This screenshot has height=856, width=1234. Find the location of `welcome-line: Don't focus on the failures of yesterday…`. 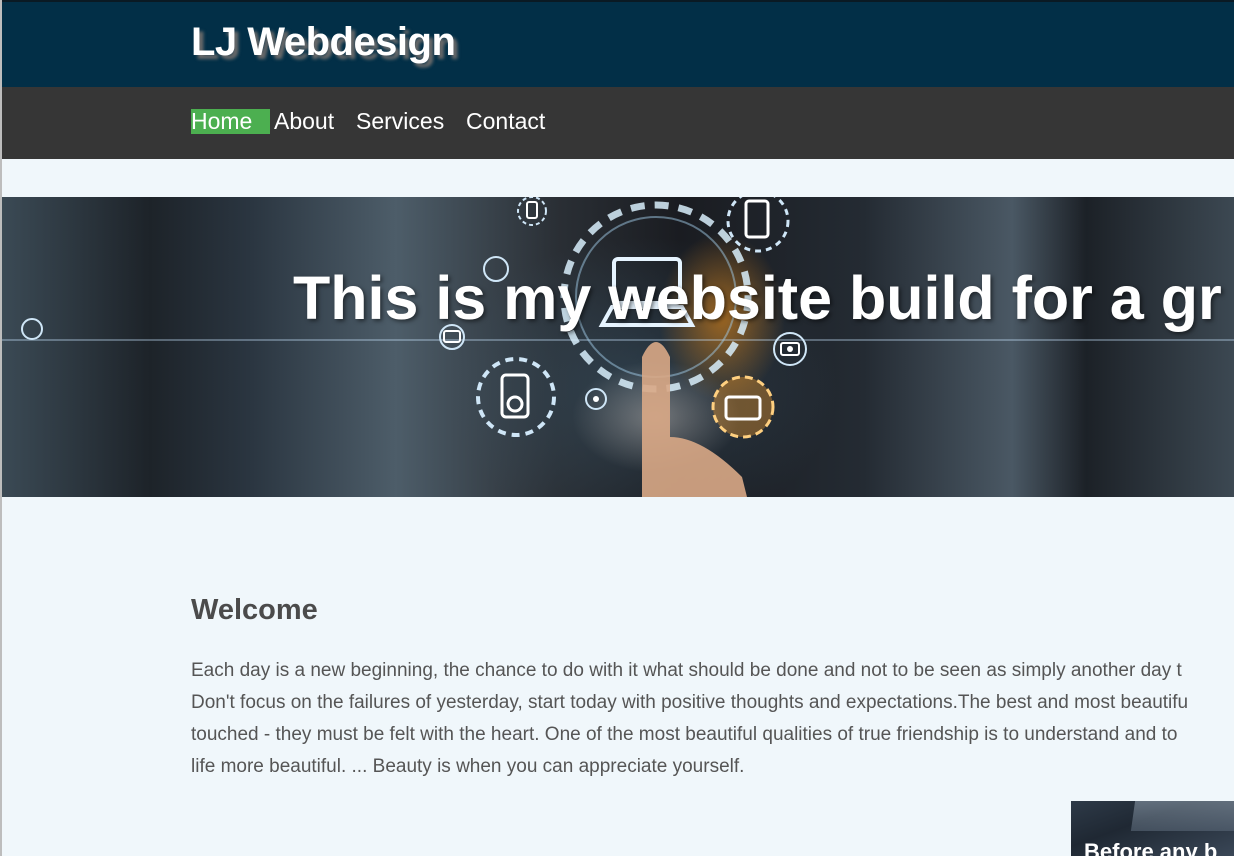

welcome-line: Don't focus on the failures of yesterday… is located at coordinates (690, 702).